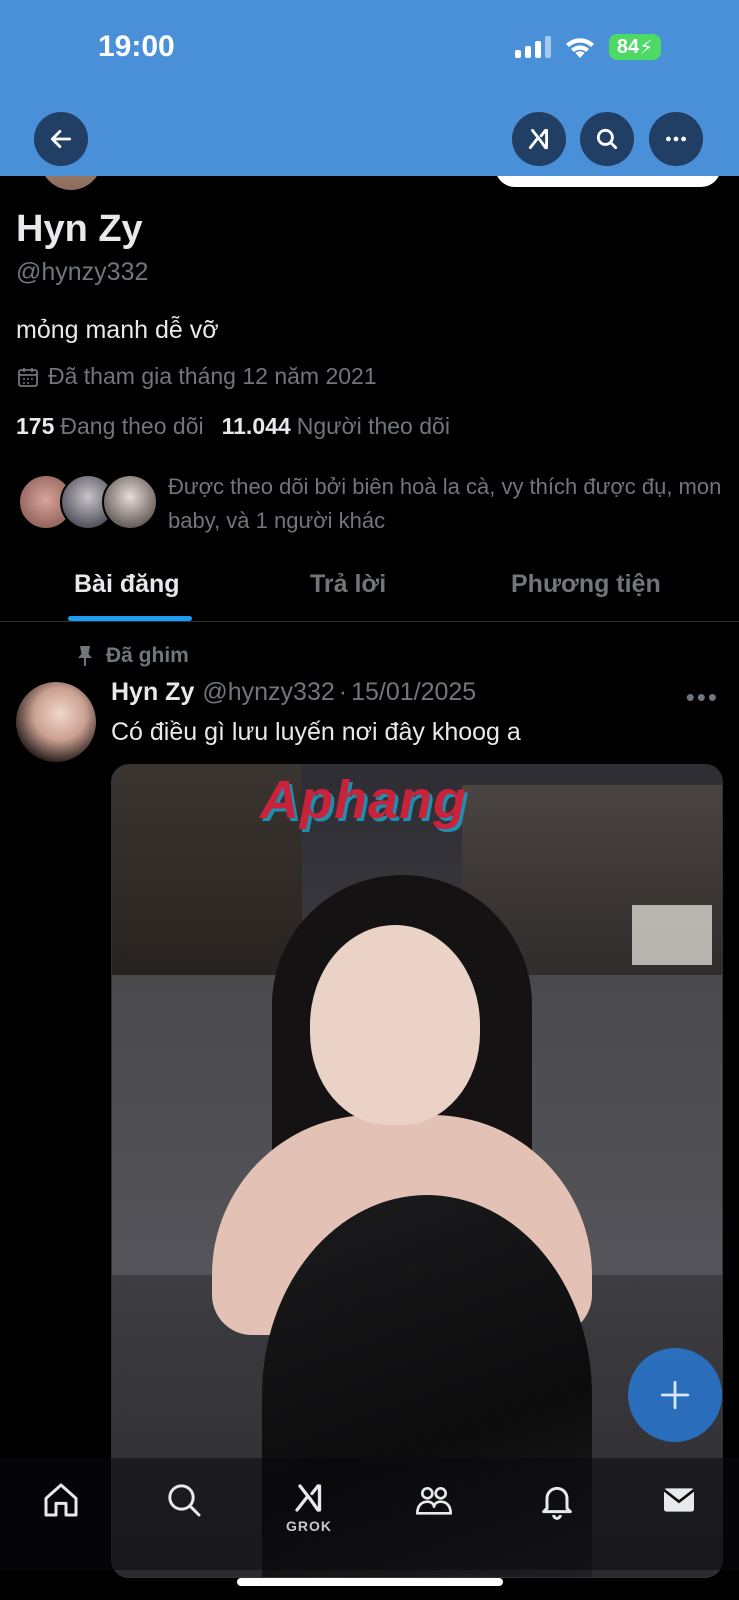  Describe the element at coordinates (679, 1500) in the screenshot. I see `mail-icon` at that location.